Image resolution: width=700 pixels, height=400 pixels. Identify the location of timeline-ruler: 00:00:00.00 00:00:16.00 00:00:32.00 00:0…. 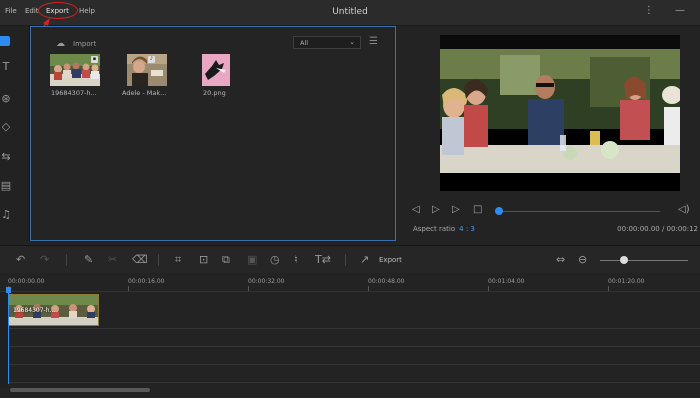
(350, 283).